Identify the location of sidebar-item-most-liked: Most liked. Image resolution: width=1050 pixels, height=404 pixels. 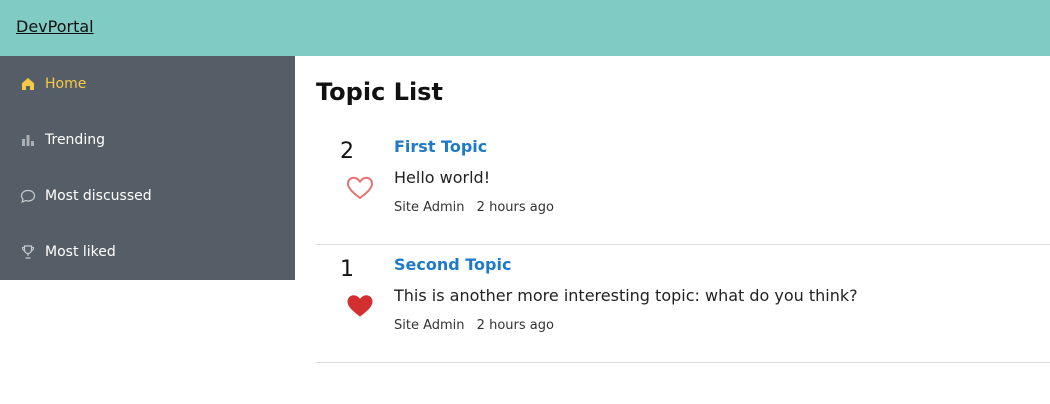
(147, 252).